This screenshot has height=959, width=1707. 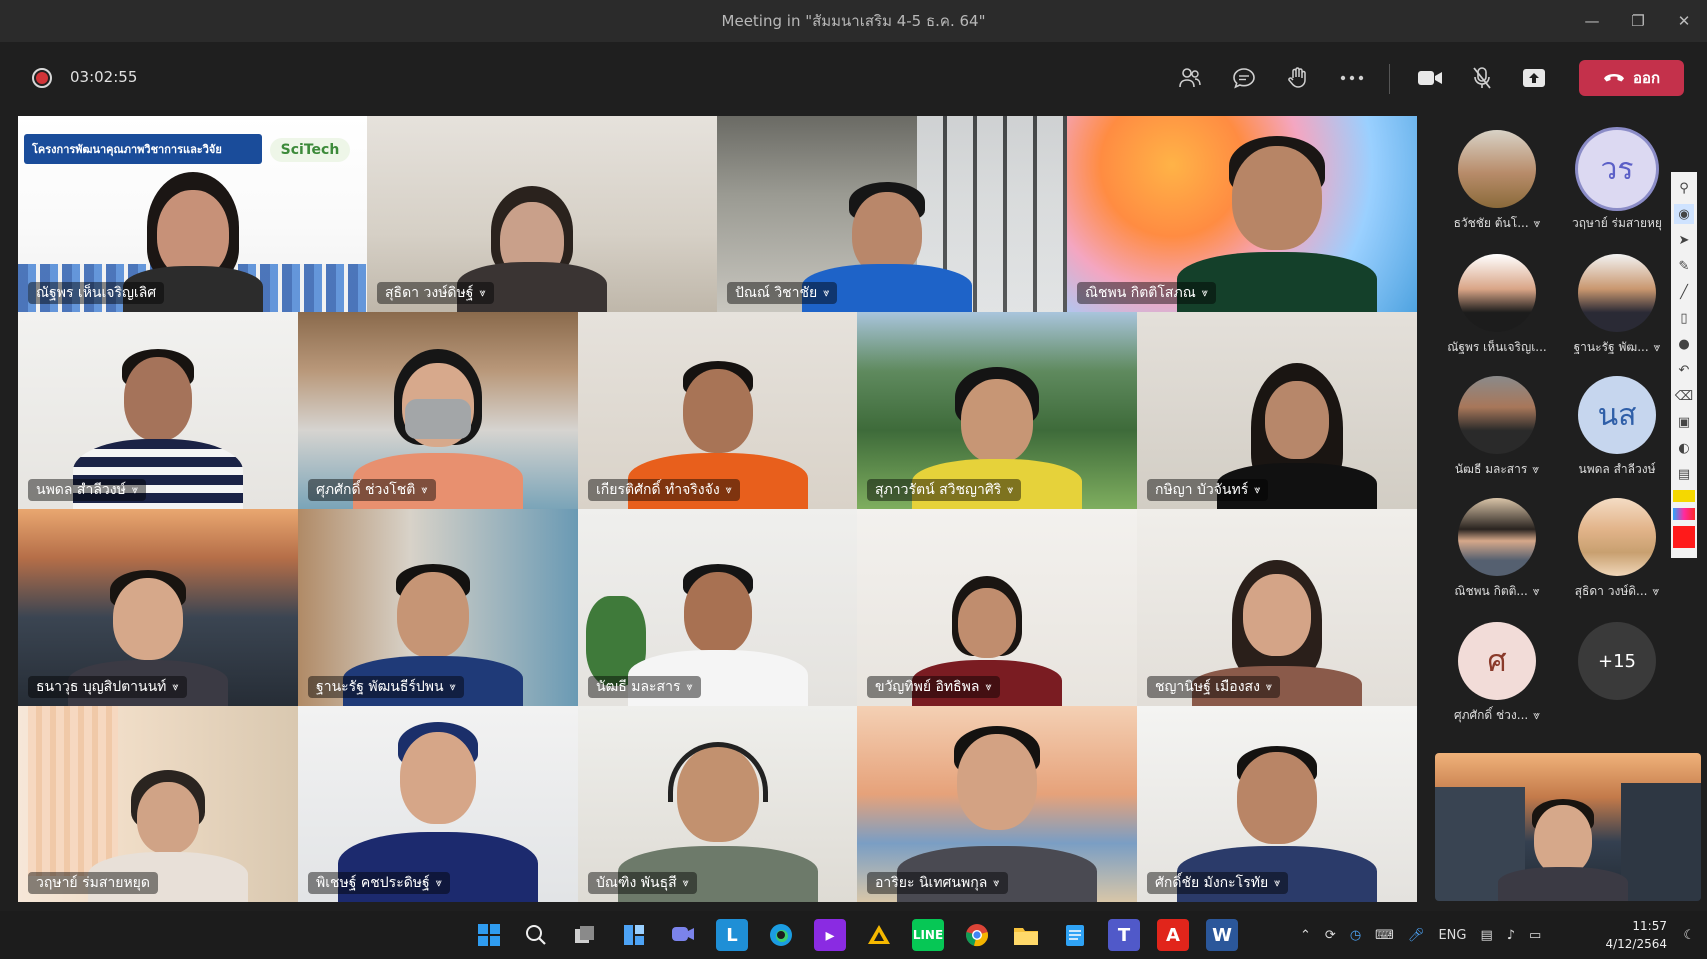 I want to click on video-tile: สุภาวรัตน์ สวิชญาศิริ ⩔, so click(x=997, y=410).